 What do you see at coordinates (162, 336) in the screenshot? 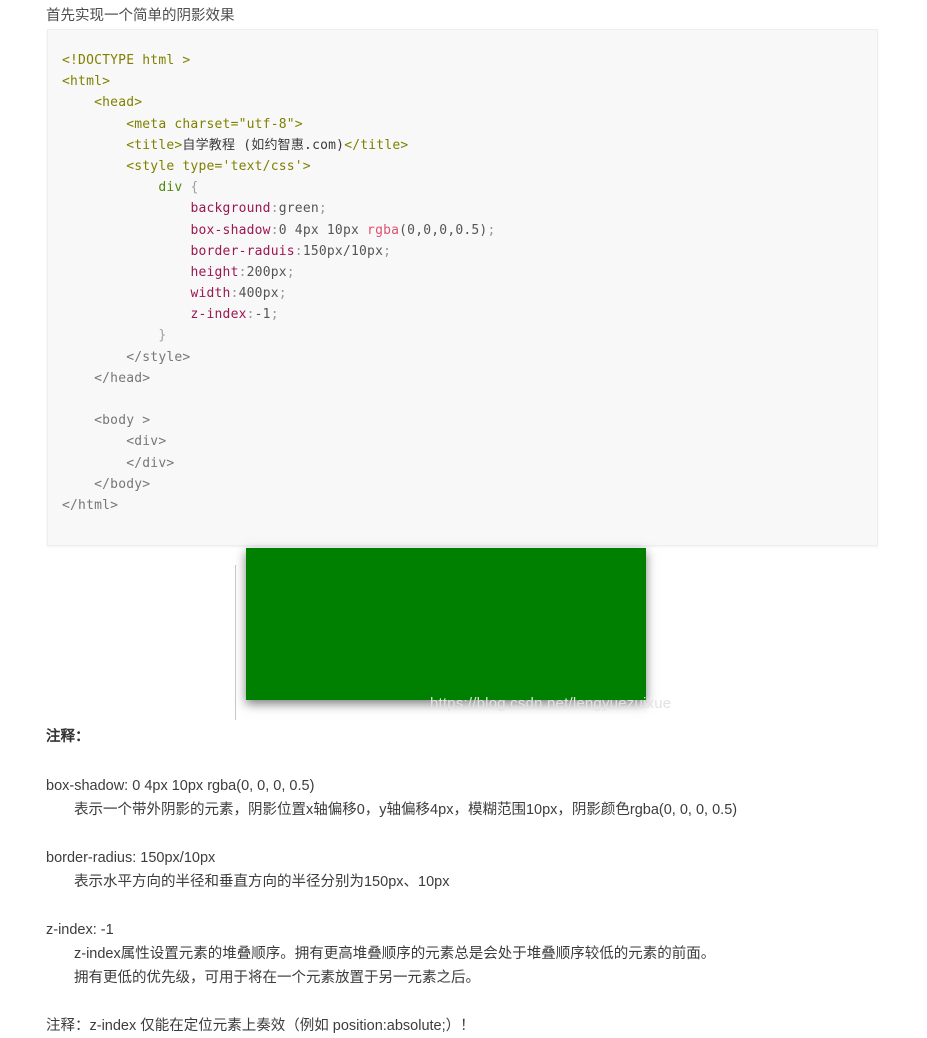
I see `code-token: }` at bounding box center [162, 336].